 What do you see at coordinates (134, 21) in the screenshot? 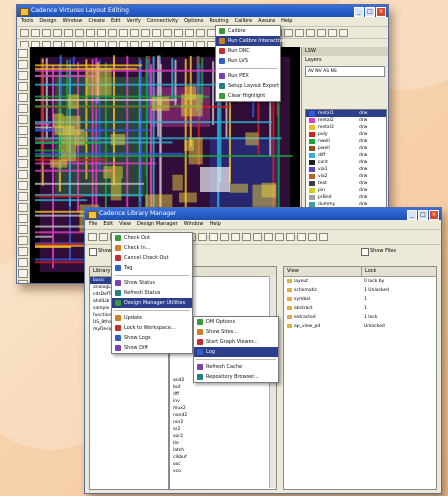
I see `menu-item: Verify` at bounding box center [134, 21].